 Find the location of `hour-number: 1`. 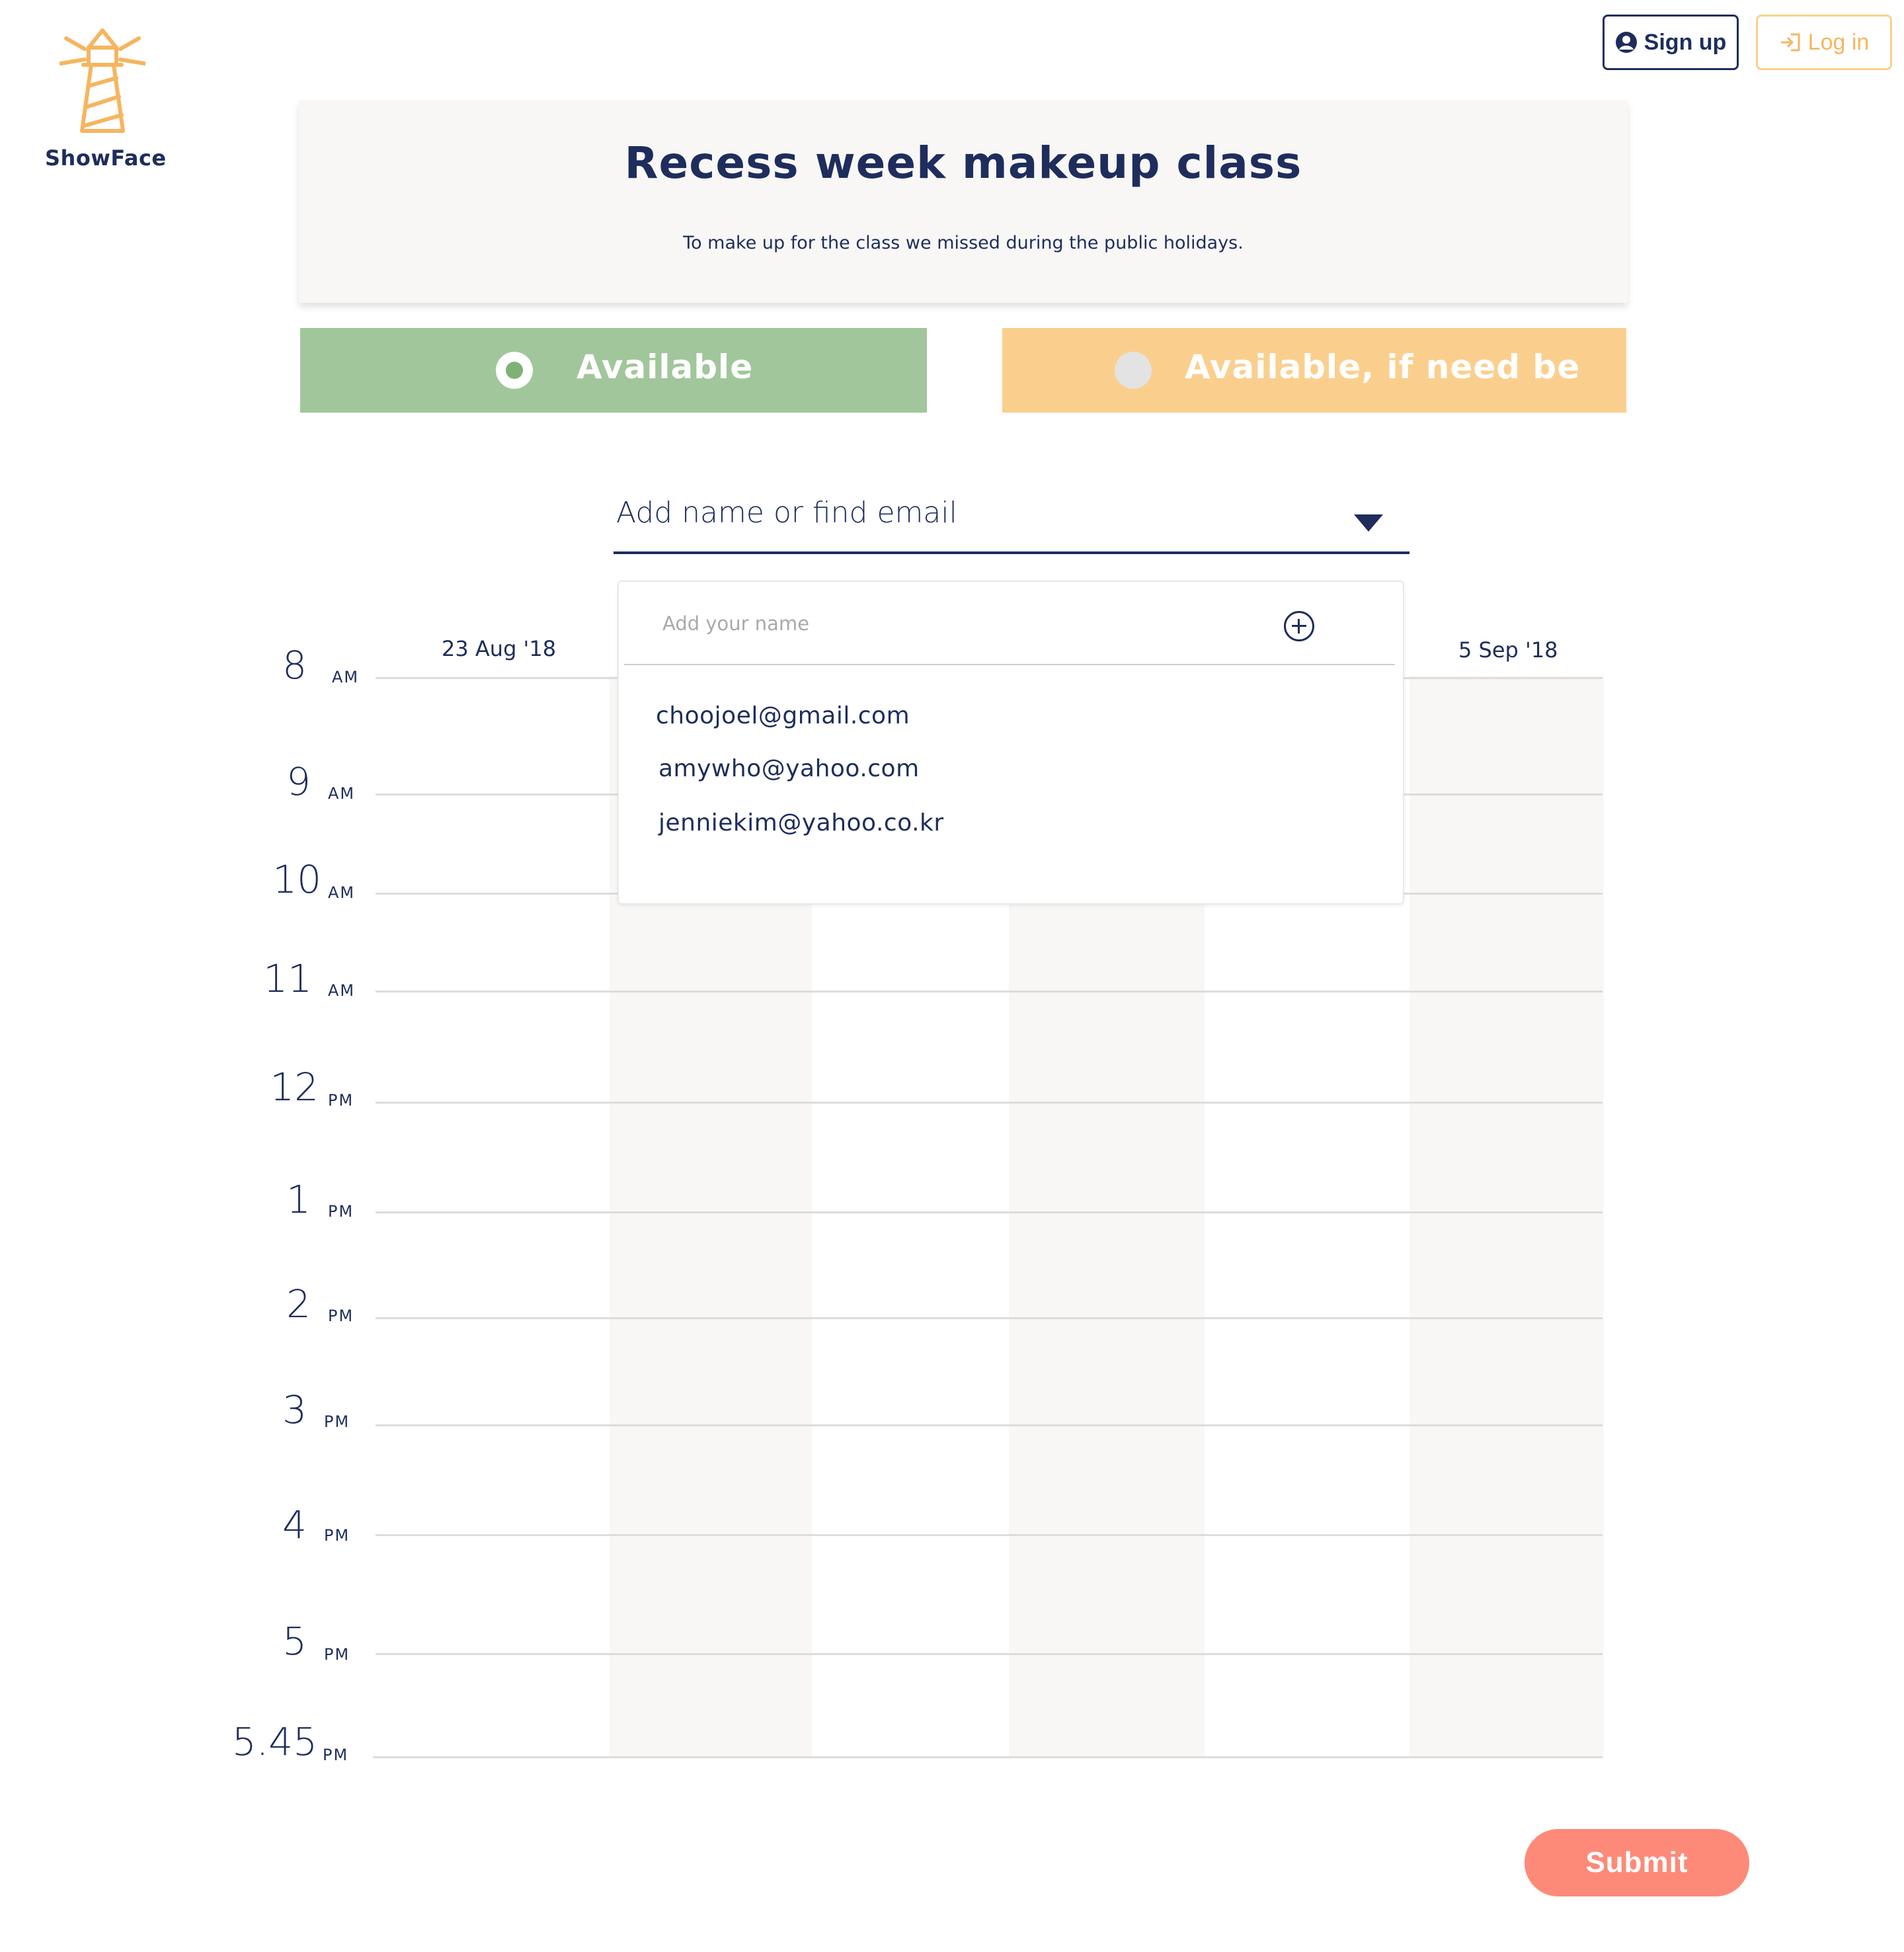

hour-number: 1 is located at coordinates (298, 1200).